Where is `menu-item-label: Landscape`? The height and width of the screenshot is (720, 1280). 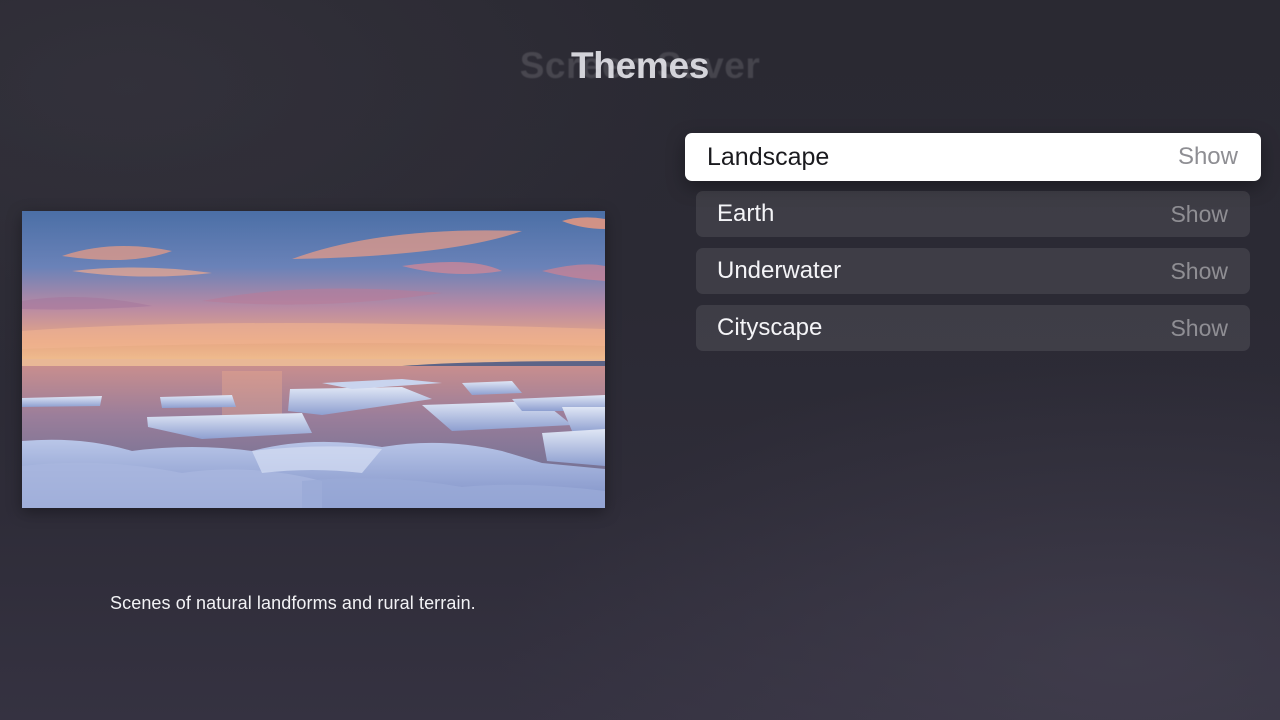 menu-item-label: Landscape is located at coordinates (768, 156).